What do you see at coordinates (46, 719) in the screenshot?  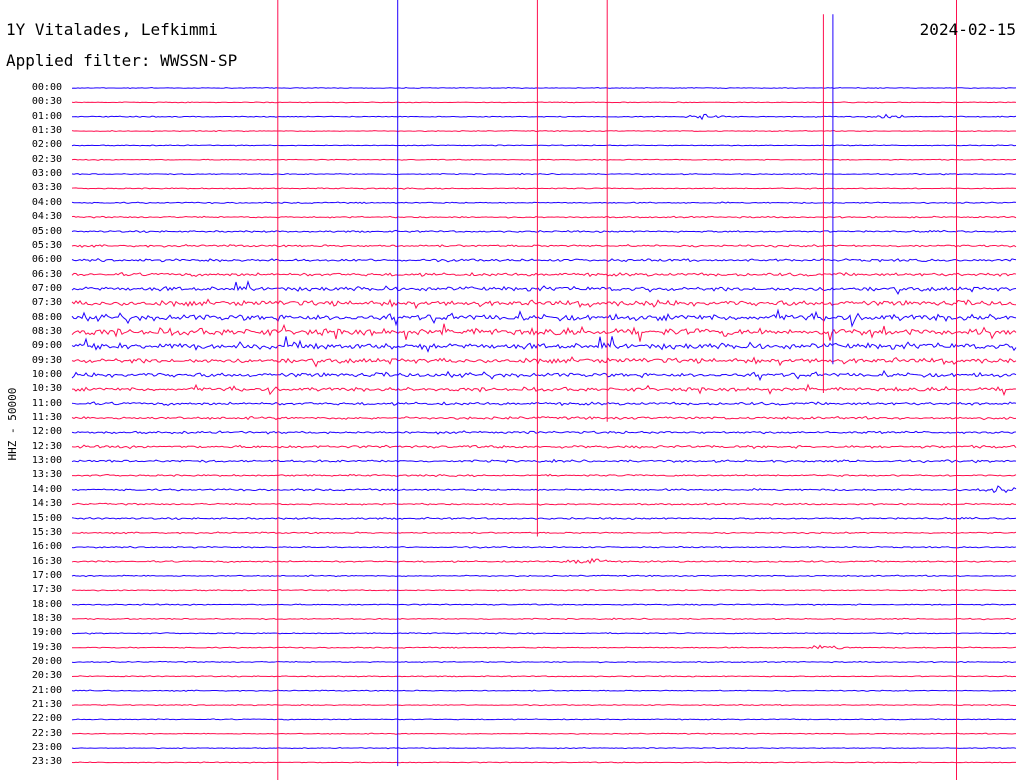 I see `time-label: 22:00` at bounding box center [46, 719].